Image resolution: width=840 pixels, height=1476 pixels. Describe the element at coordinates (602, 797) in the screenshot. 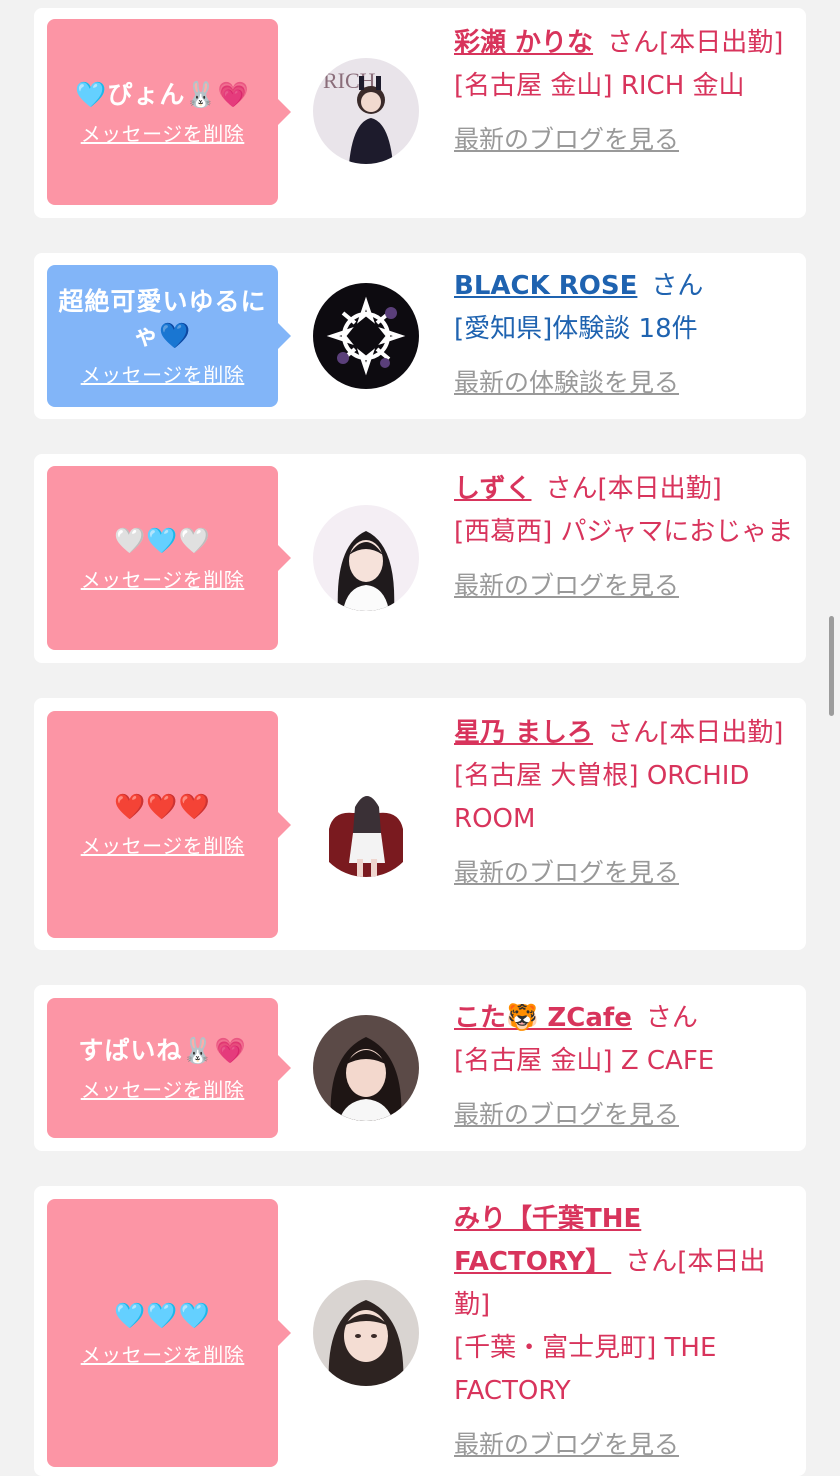

I see `shop-info: [名古屋 大曽根] ORCHID ROOM` at that location.